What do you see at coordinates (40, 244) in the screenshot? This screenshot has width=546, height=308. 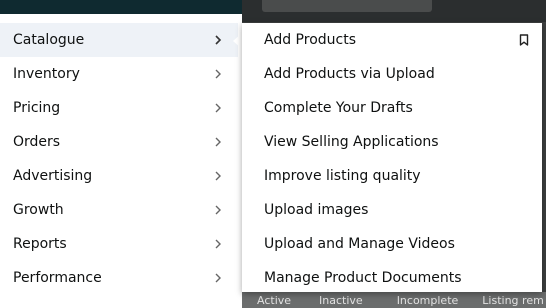 I see `nav-item-label: Reports` at bounding box center [40, 244].